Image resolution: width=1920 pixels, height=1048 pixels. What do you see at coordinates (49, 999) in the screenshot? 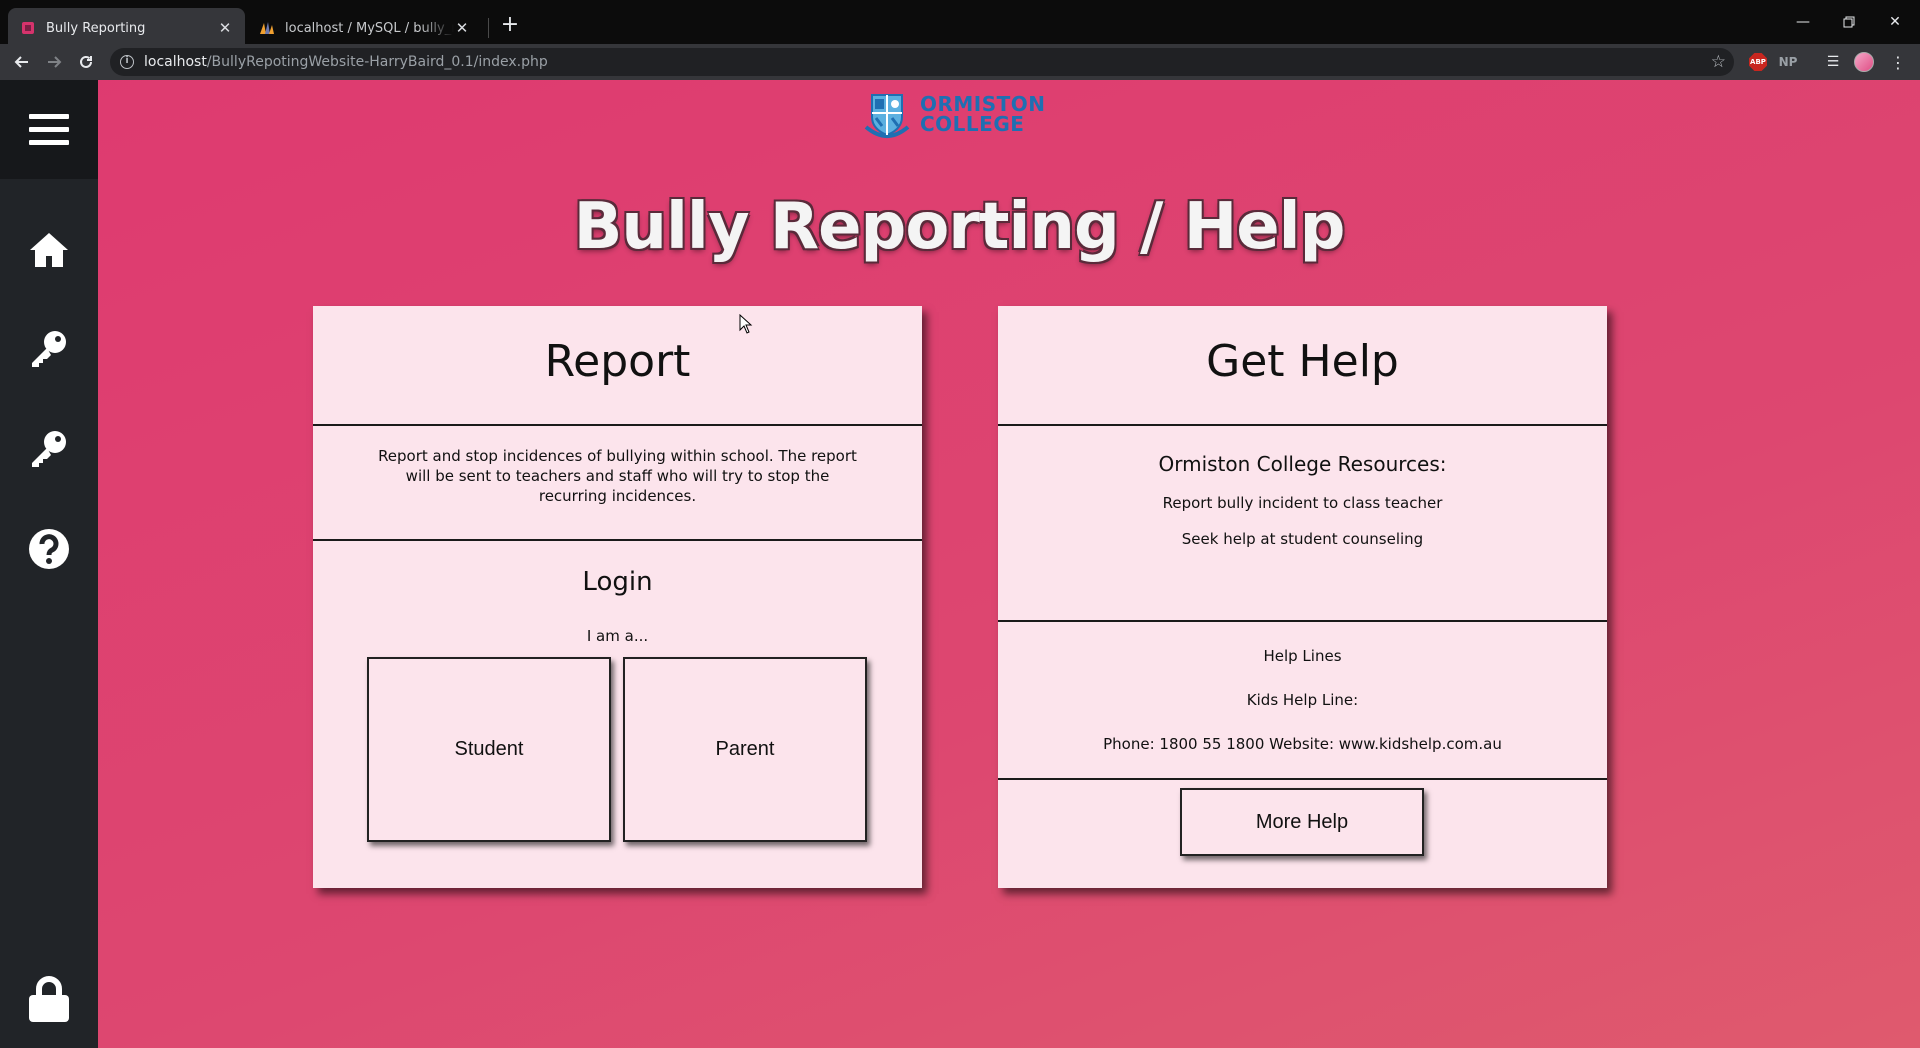
I see `lock-icon` at bounding box center [49, 999].